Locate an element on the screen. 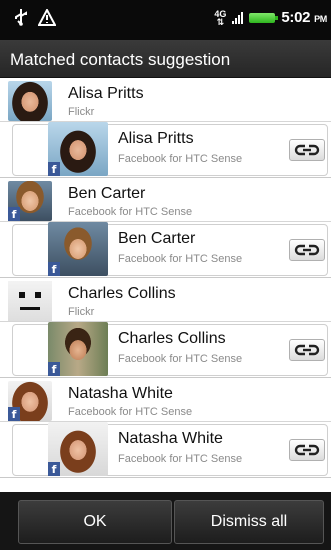 This screenshot has height=550, width=331. list-item: Charles Collins Flickr is located at coordinates (165, 300).